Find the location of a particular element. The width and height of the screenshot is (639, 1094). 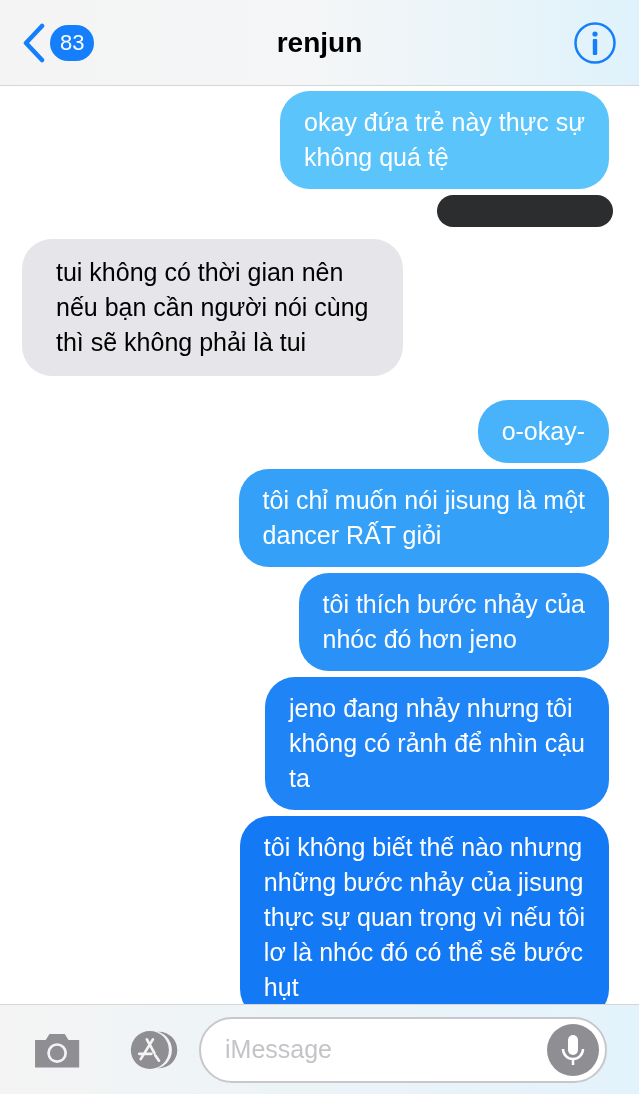

contact-name: renjun is located at coordinates (319, 42).